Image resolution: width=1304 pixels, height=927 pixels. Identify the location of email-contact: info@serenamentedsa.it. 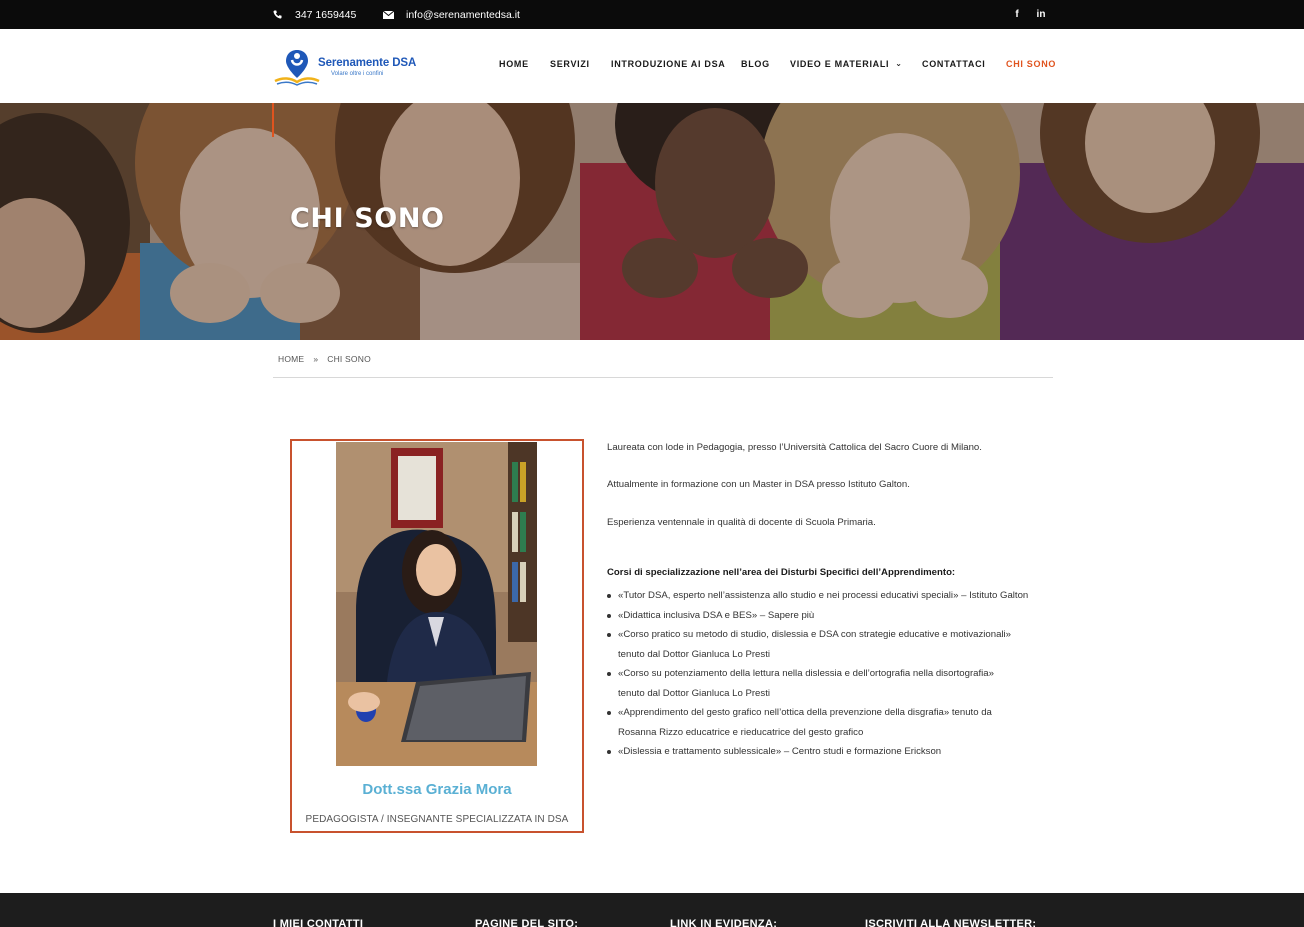
(451, 14).